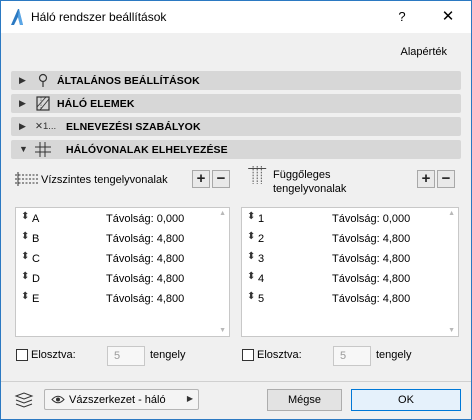  What do you see at coordinates (402, 17) in the screenshot?
I see `help-button: ?` at bounding box center [402, 17].